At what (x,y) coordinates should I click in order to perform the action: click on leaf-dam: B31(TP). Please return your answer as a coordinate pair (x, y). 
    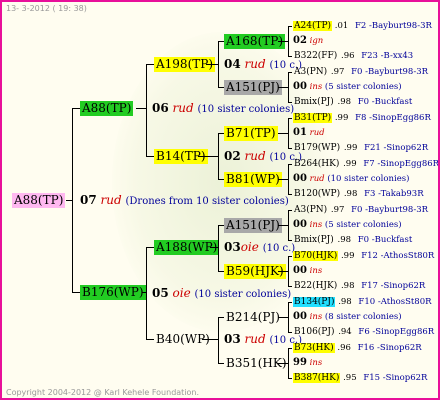
    Looking at the image, I should click on (313, 118).